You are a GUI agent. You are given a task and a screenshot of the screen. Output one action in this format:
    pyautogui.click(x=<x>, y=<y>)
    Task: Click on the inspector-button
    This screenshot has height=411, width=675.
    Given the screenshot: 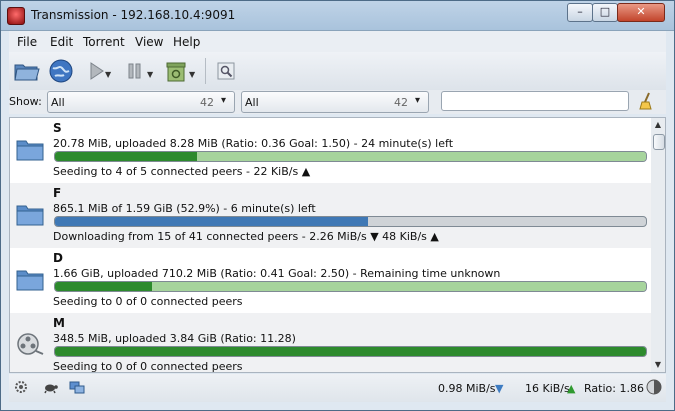 What is the action you would take?
    pyautogui.click(x=226, y=71)
    